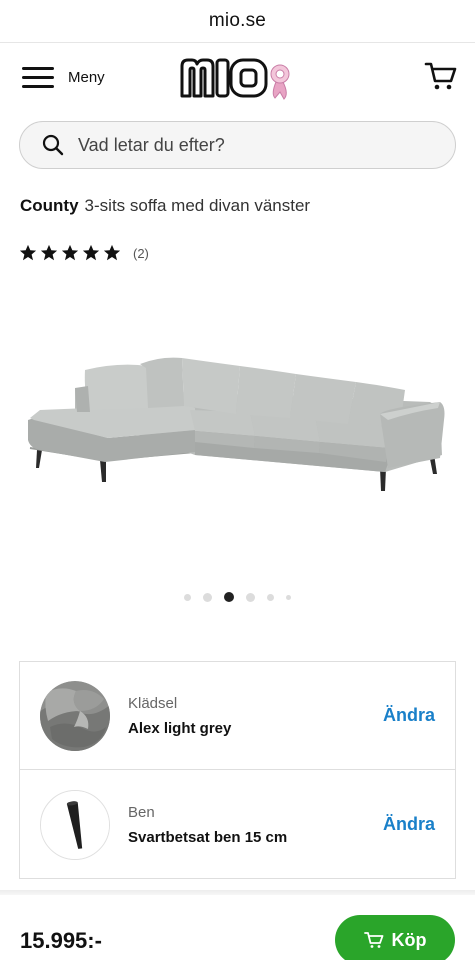 The width and height of the screenshot is (475, 960). What do you see at coordinates (441, 76) in the screenshot?
I see `shopping-cart-icon` at bounding box center [441, 76].